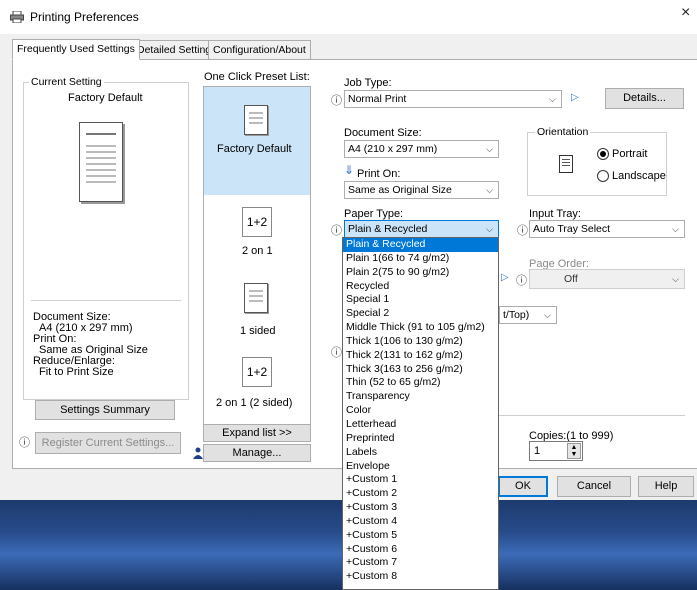 This screenshot has height=590, width=697. Describe the element at coordinates (603, 176) in the screenshot. I see `landscape-radio` at that location.